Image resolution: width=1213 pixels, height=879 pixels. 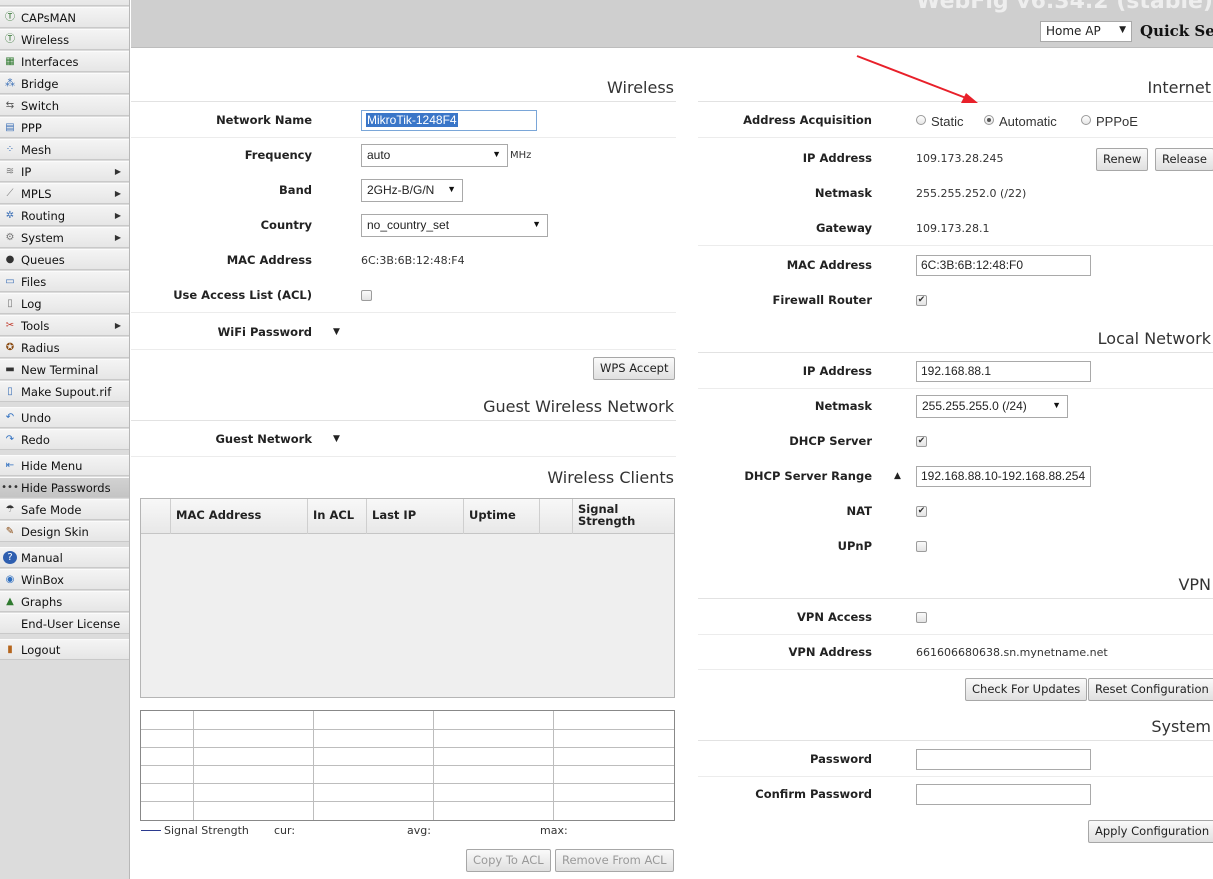 What do you see at coordinates (64, 17) in the screenshot?
I see `sidebar-item-capsman: Ⓣ CAPsMAN` at bounding box center [64, 17].